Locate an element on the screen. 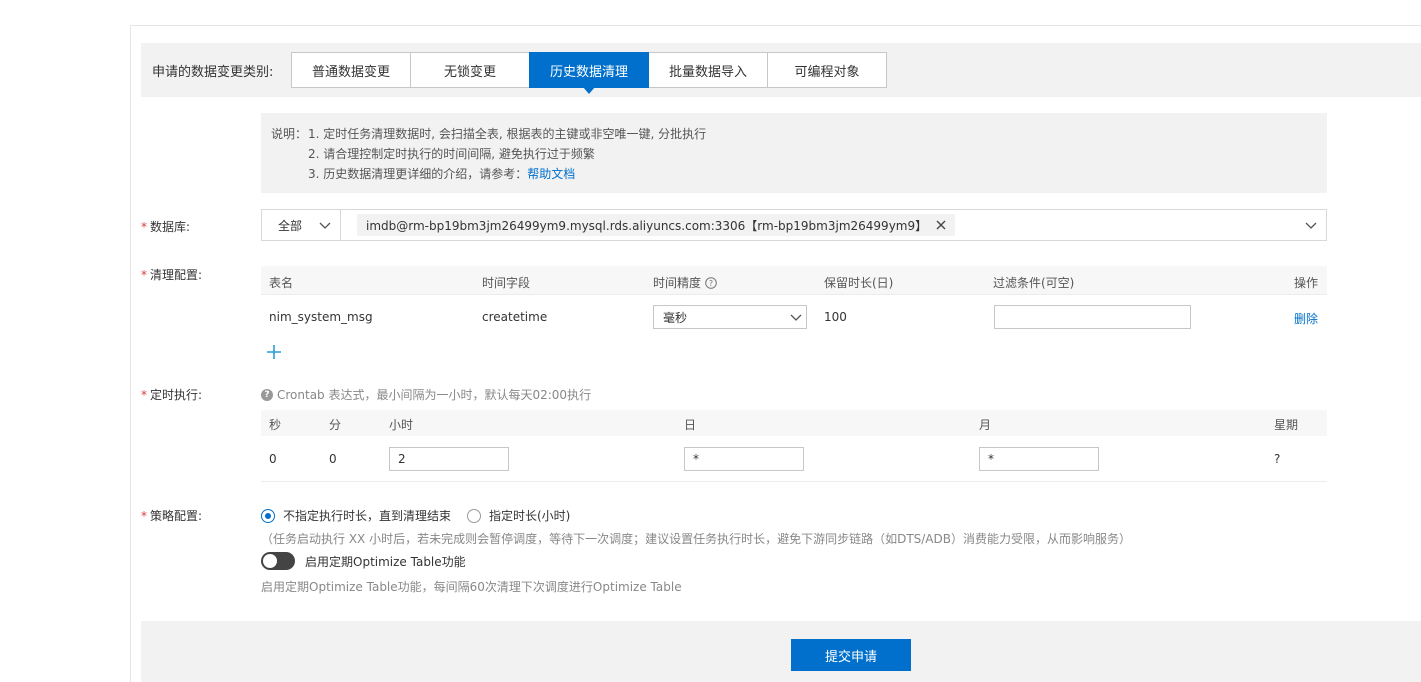  optimize-toggle is located at coordinates (278, 561).